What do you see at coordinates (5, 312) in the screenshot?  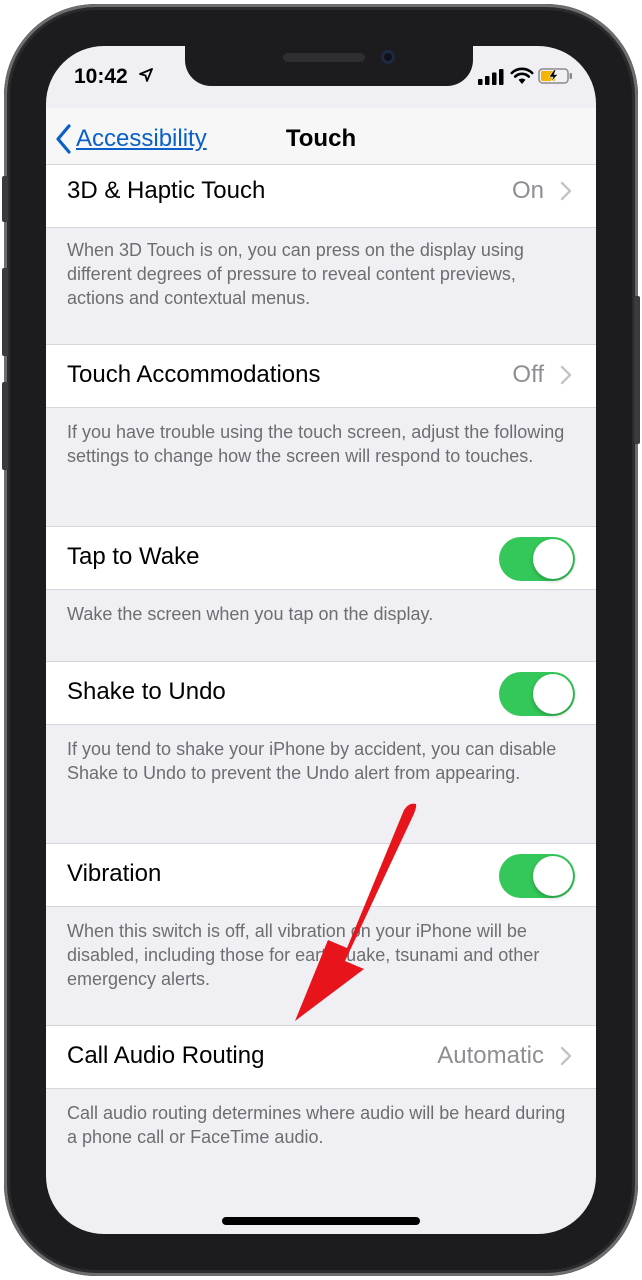 I see `side-button-volume-up` at bounding box center [5, 312].